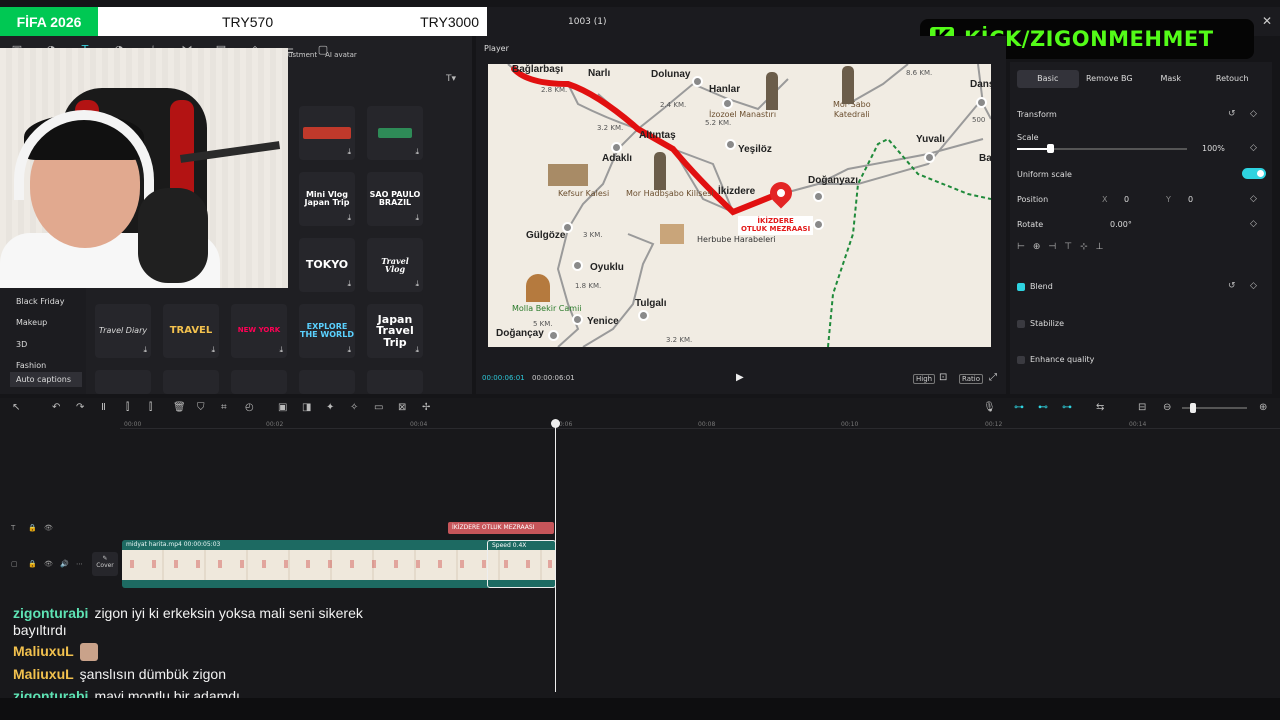 This screenshot has height=720, width=1280. What do you see at coordinates (330, 407) in the screenshot?
I see `auto-reframe-icon: ✦` at bounding box center [330, 407].